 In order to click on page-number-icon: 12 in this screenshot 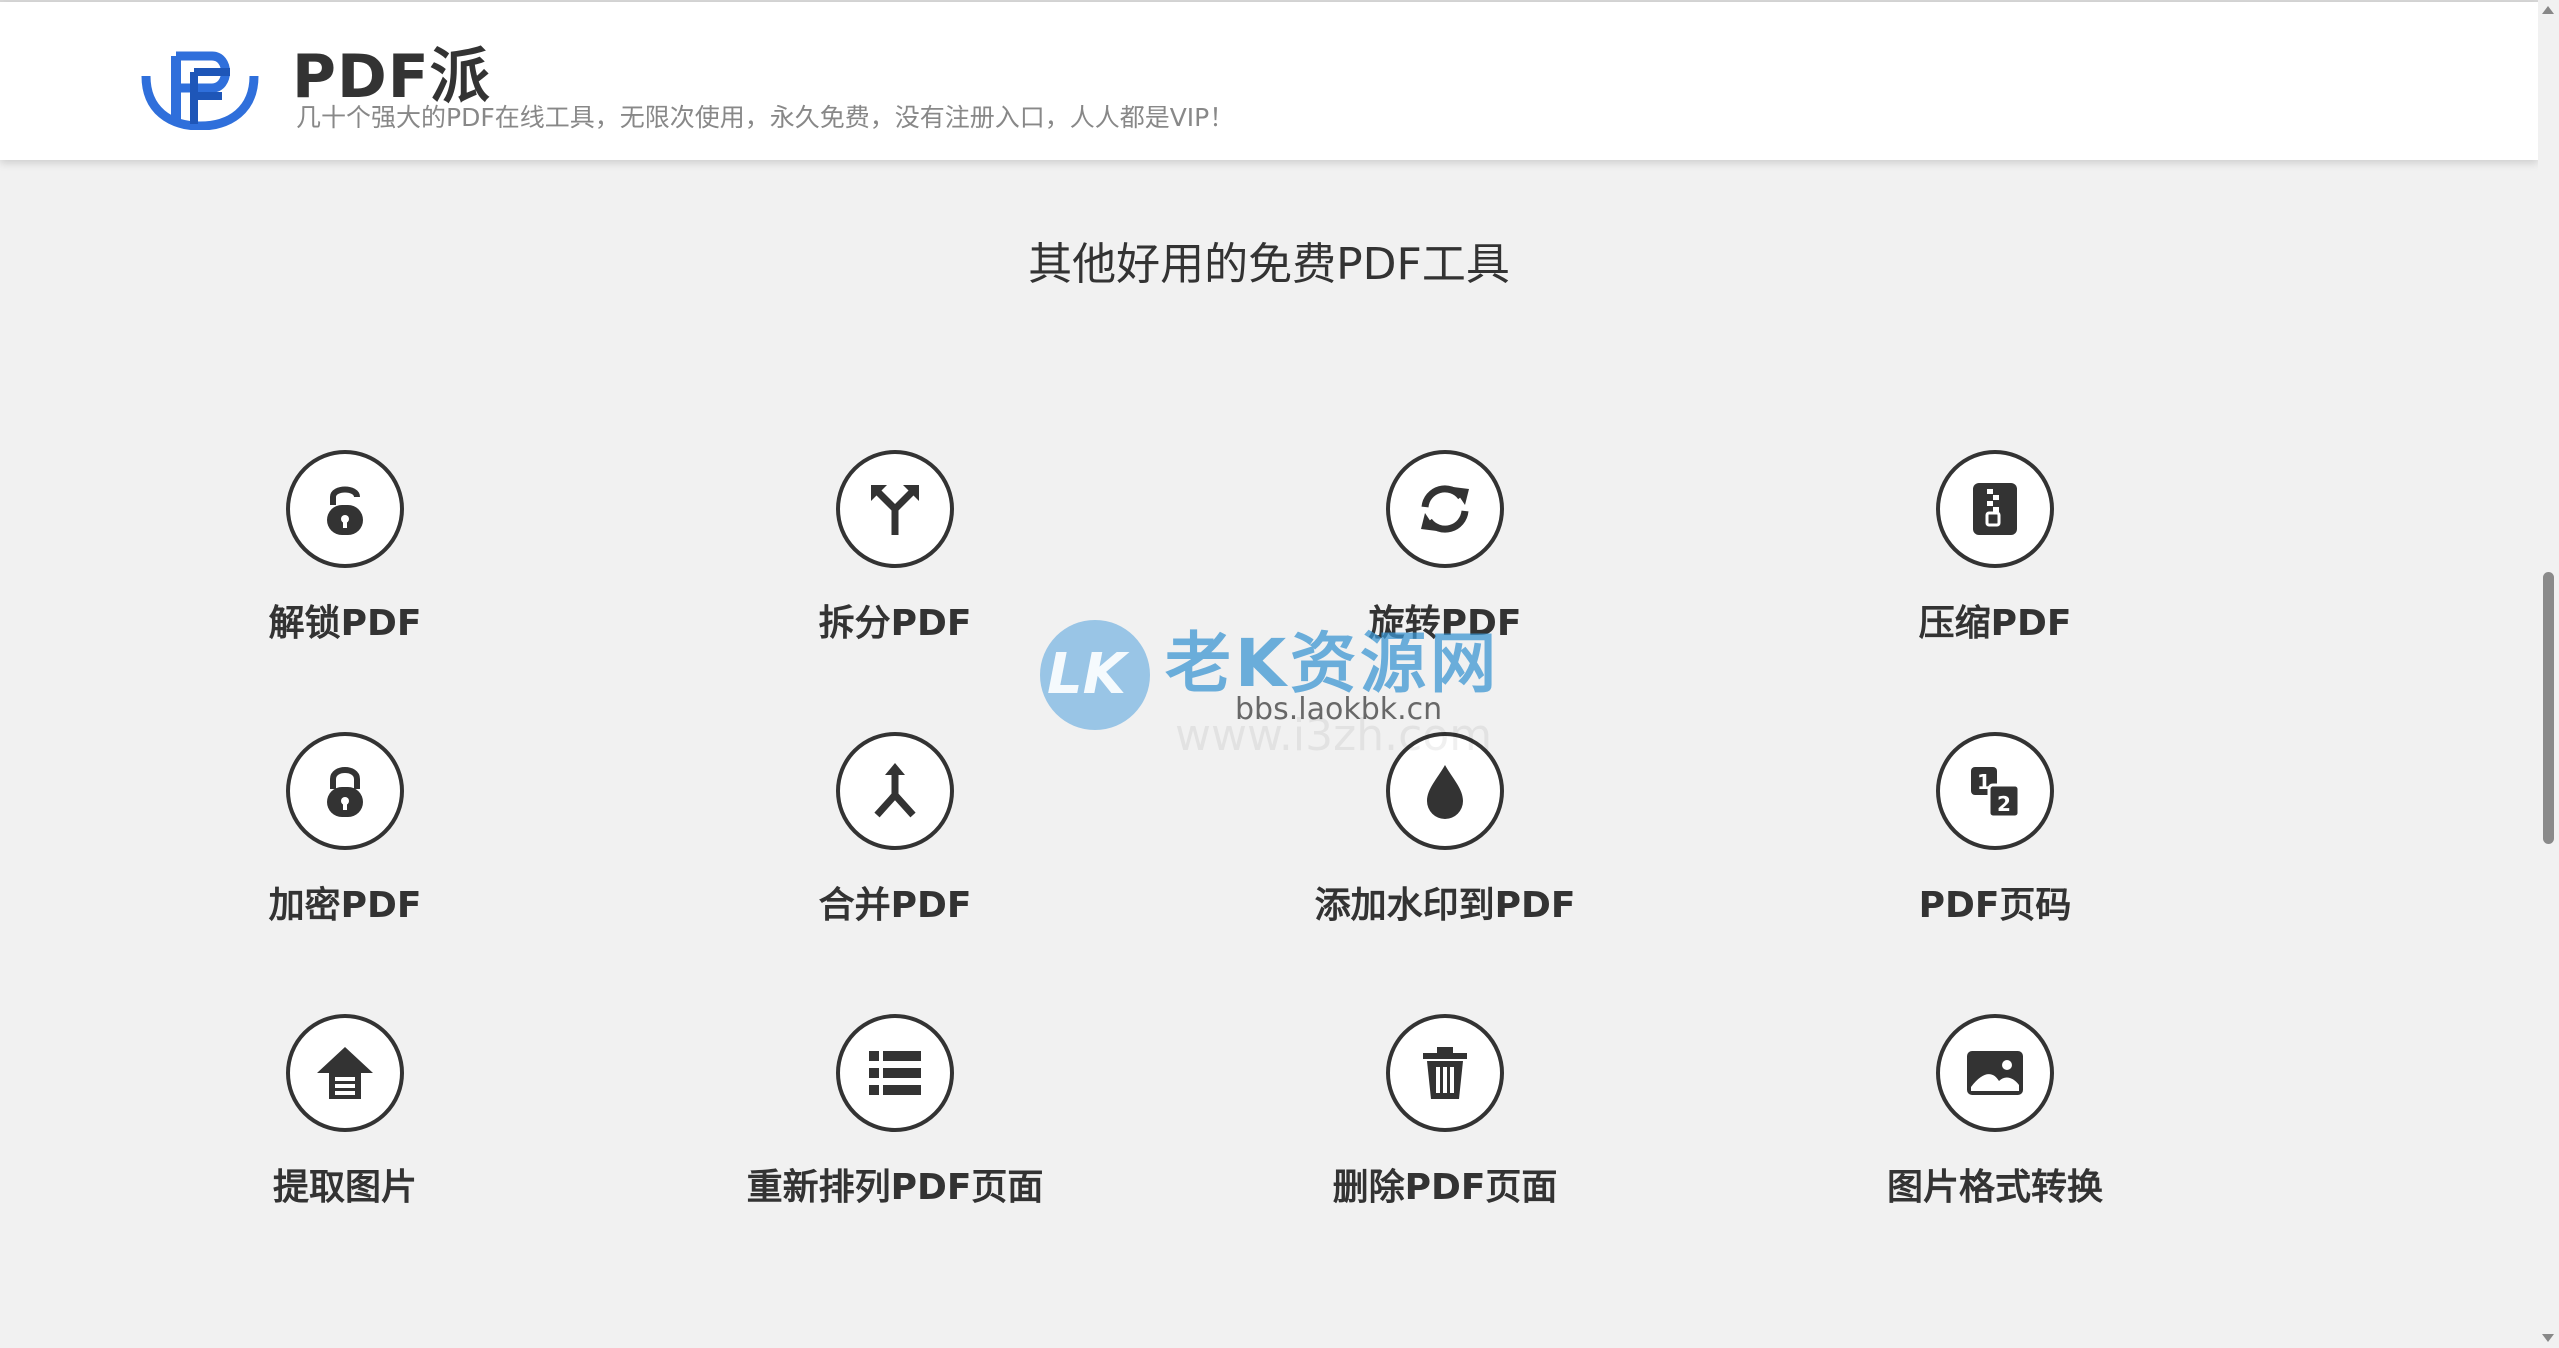, I will do `click(1995, 791)`.